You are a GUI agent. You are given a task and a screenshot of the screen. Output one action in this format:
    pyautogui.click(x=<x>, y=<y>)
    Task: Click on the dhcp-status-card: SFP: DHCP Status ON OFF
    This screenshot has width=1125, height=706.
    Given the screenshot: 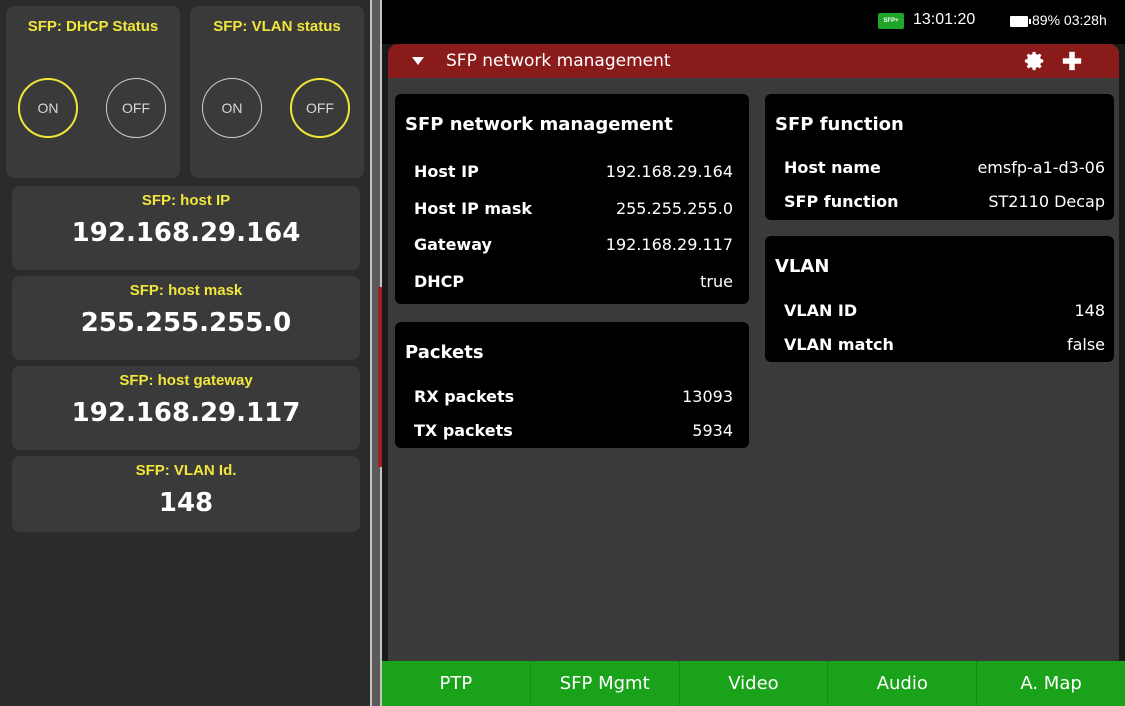 What is the action you would take?
    pyautogui.click(x=93, y=92)
    